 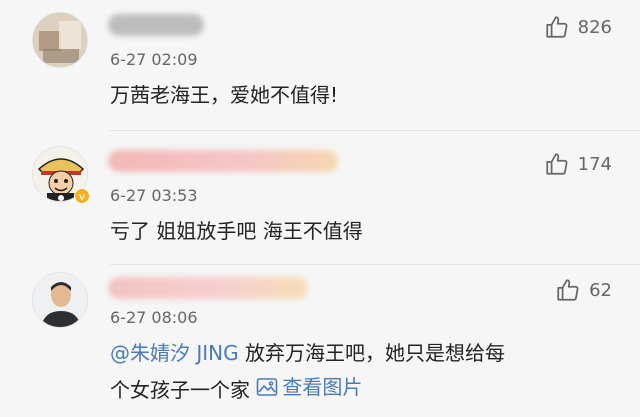 I want to click on comment-text: 亏了 姐姐放手吧 海王不值得, so click(x=236, y=231).